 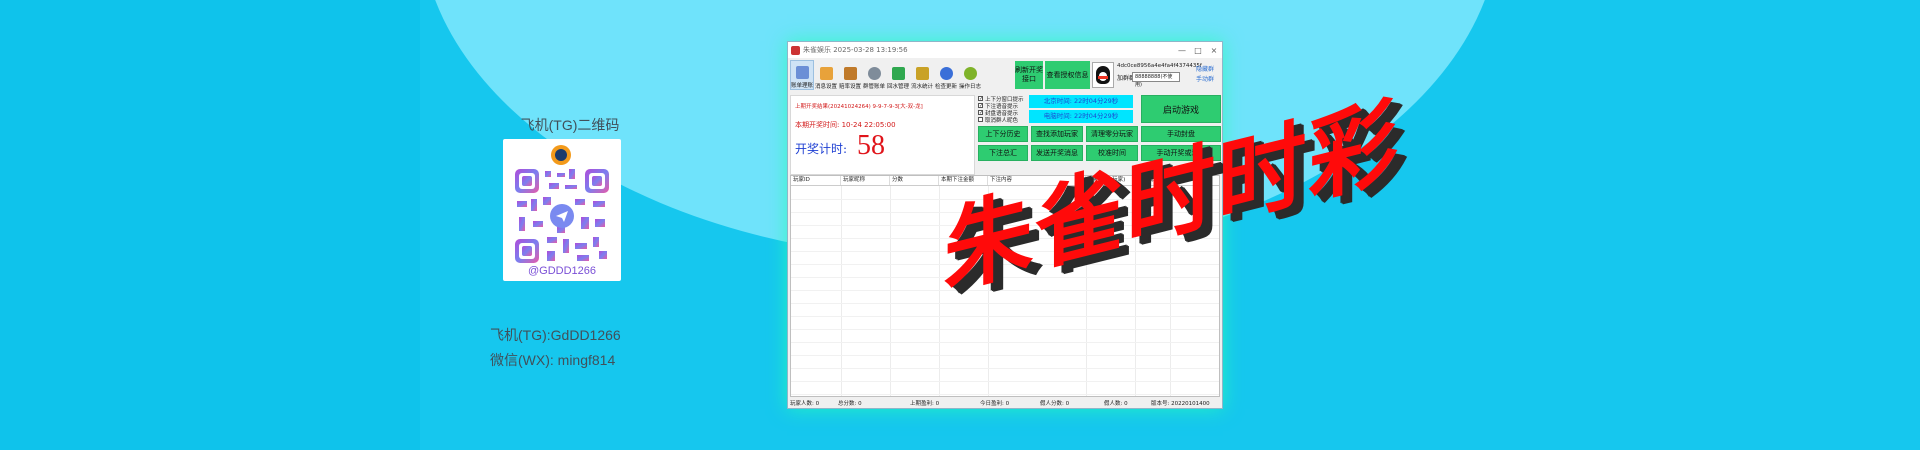 What do you see at coordinates (1055, 404) in the screenshot?
I see `status-fake-score: 假人分数: 0` at bounding box center [1055, 404].